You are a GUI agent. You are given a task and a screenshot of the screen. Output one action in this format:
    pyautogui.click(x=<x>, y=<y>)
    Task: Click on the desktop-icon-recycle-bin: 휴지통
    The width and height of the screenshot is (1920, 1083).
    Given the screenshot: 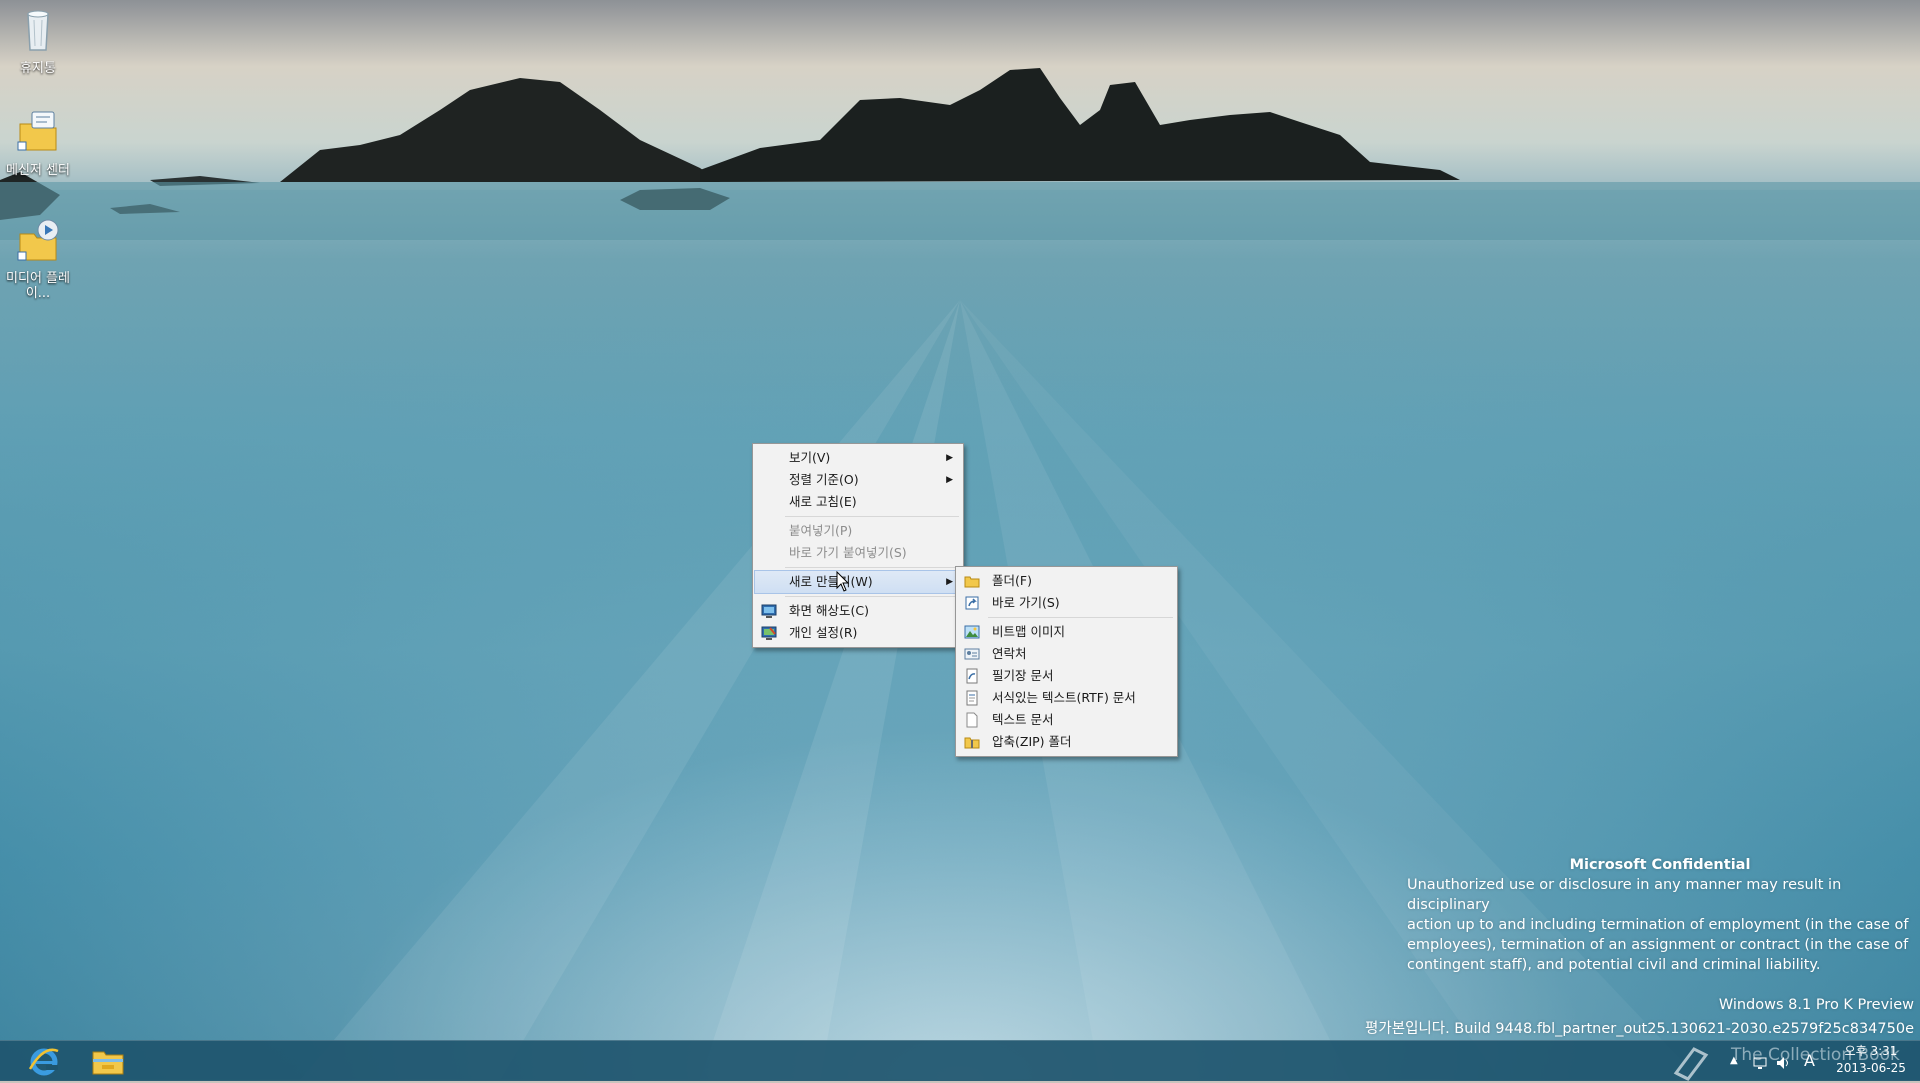 What is the action you would take?
    pyautogui.click(x=39, y=41)
    